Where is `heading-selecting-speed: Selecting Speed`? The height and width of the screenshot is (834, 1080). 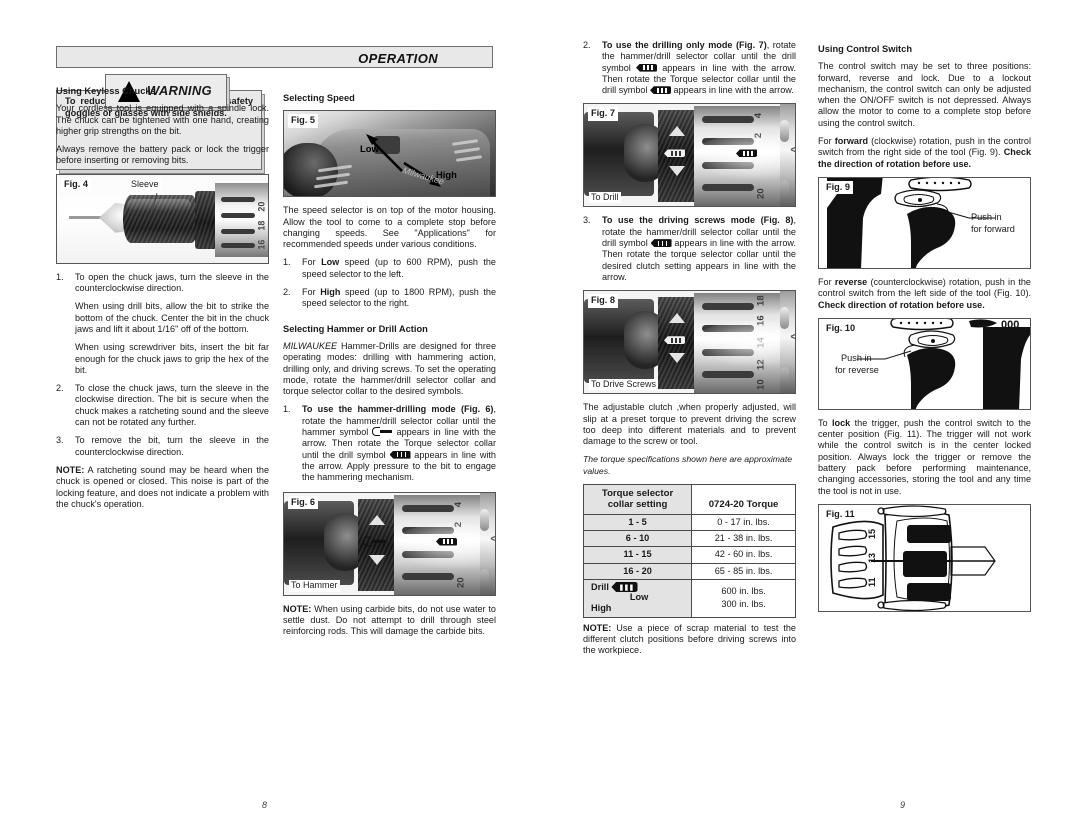
heading-selecting-speed: Selecting Speed is located at coordinates (319, 98).